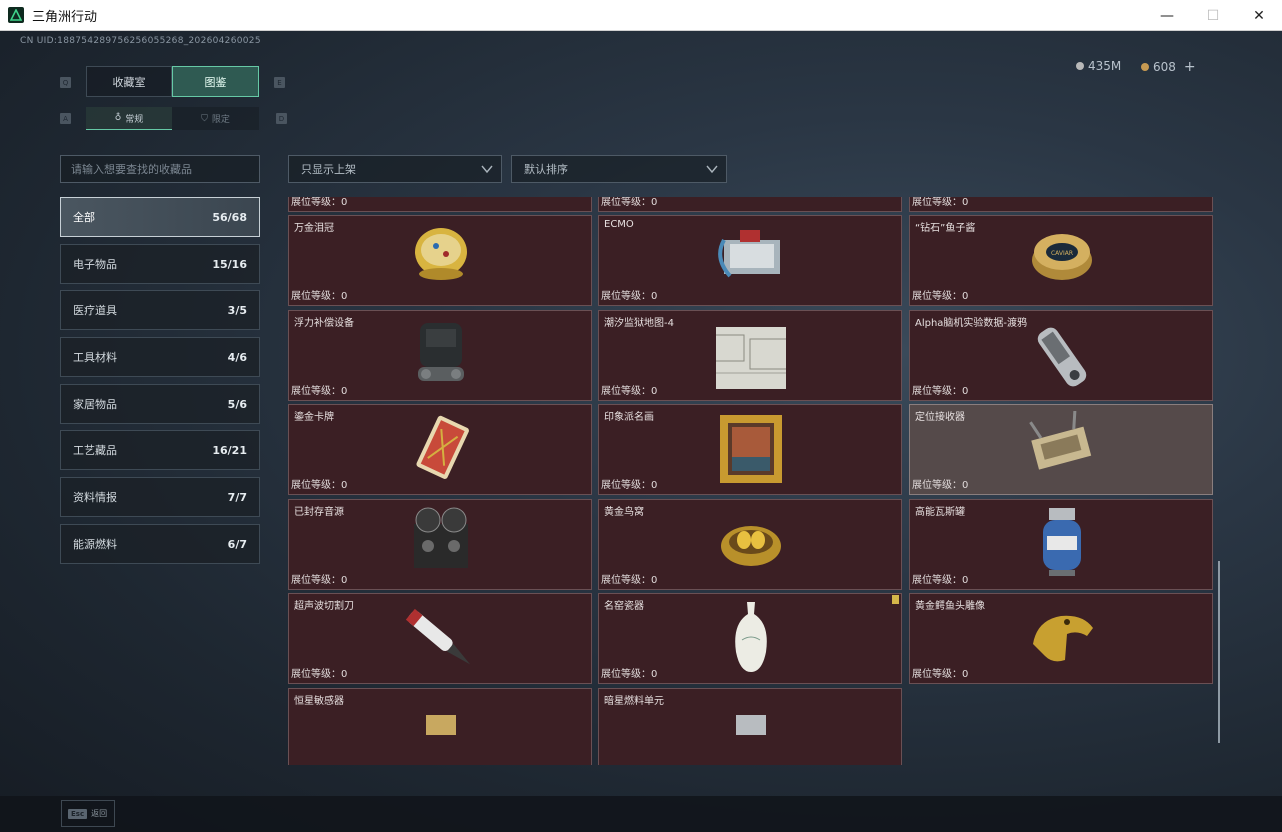  Describe the element at coordinates (1145, 67) in the screenshot. I see `gold-coin-icon` at that location.